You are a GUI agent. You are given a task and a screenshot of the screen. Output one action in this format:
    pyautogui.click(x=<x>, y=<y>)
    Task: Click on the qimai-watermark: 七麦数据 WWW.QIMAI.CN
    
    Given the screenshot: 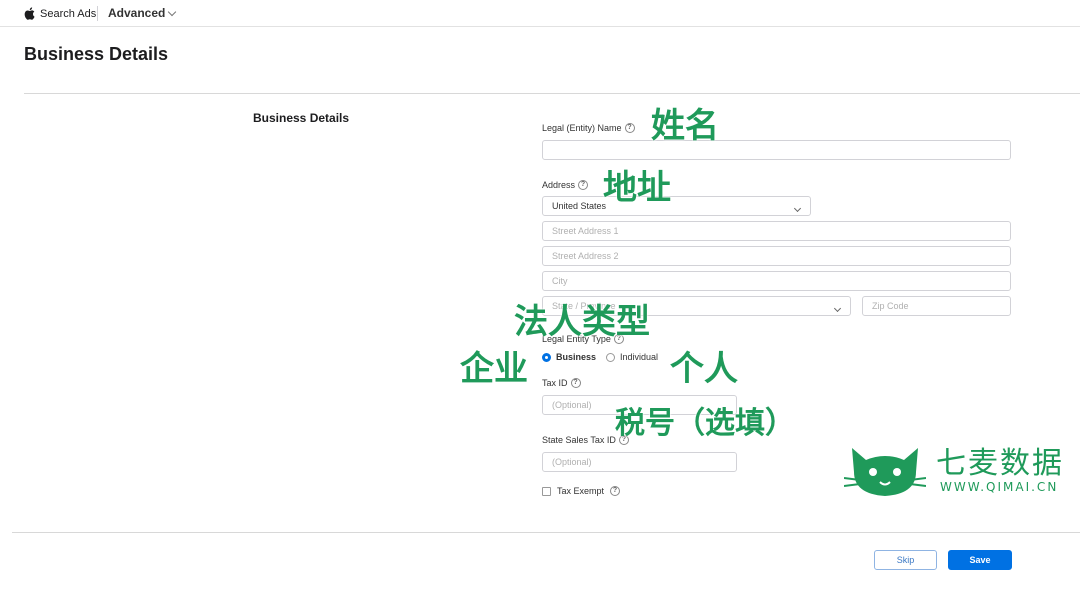 What is the action you would take?
    pyautogui.click(x=960, y=468)
    